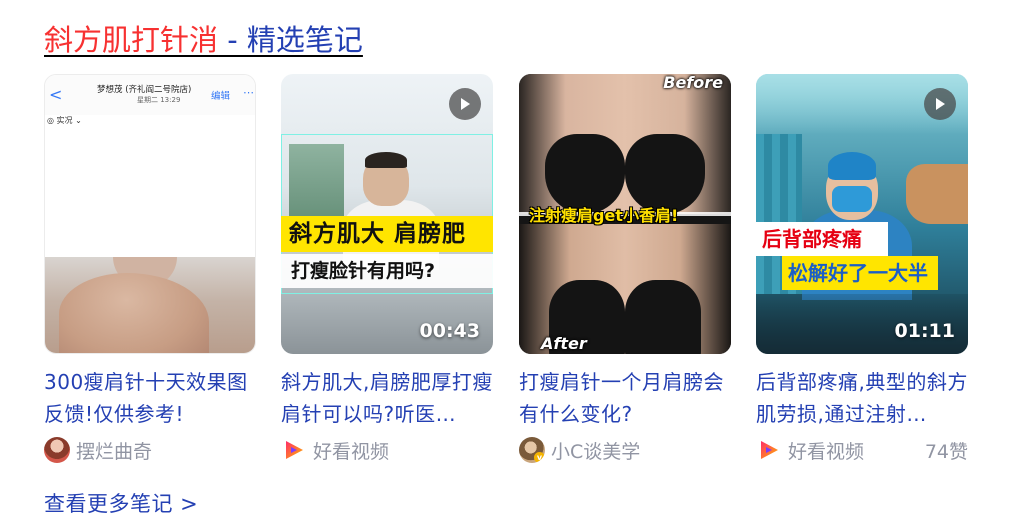 The image size is (1032, 520). What do you see at coordinates (387, 234) in the screenshot?
I see `video-banner-top: 斜方肌大 肩膀肥` at bounding box center [387, 234].